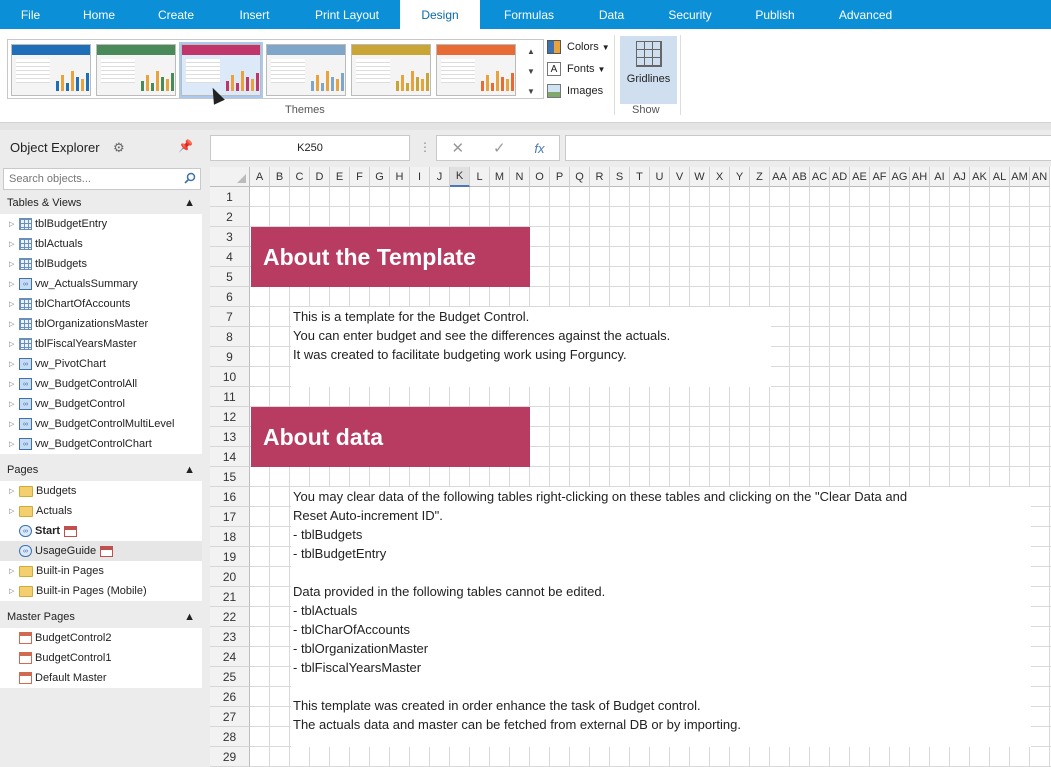  Describe the element at coordinates (1020, 177) in the screenshot. I see `column-header: AM` at that location.